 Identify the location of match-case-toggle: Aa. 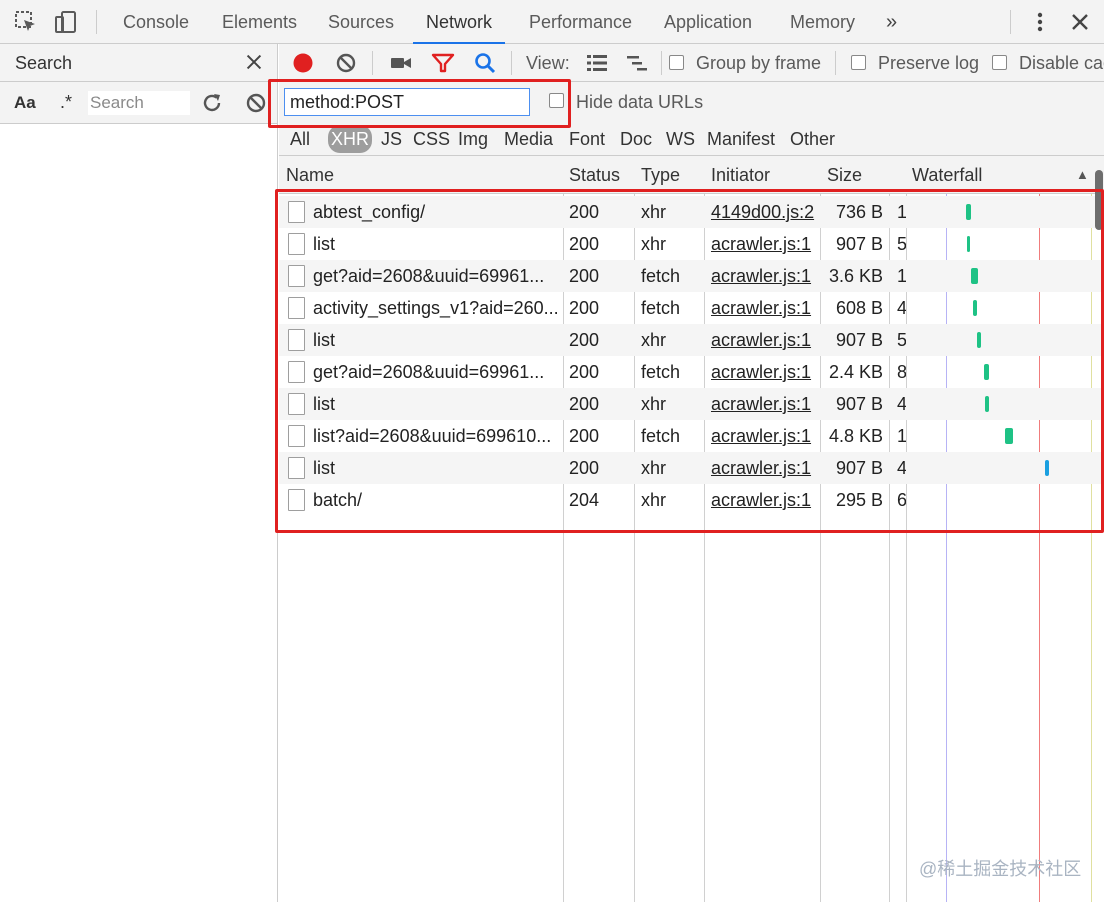
(25, 103).